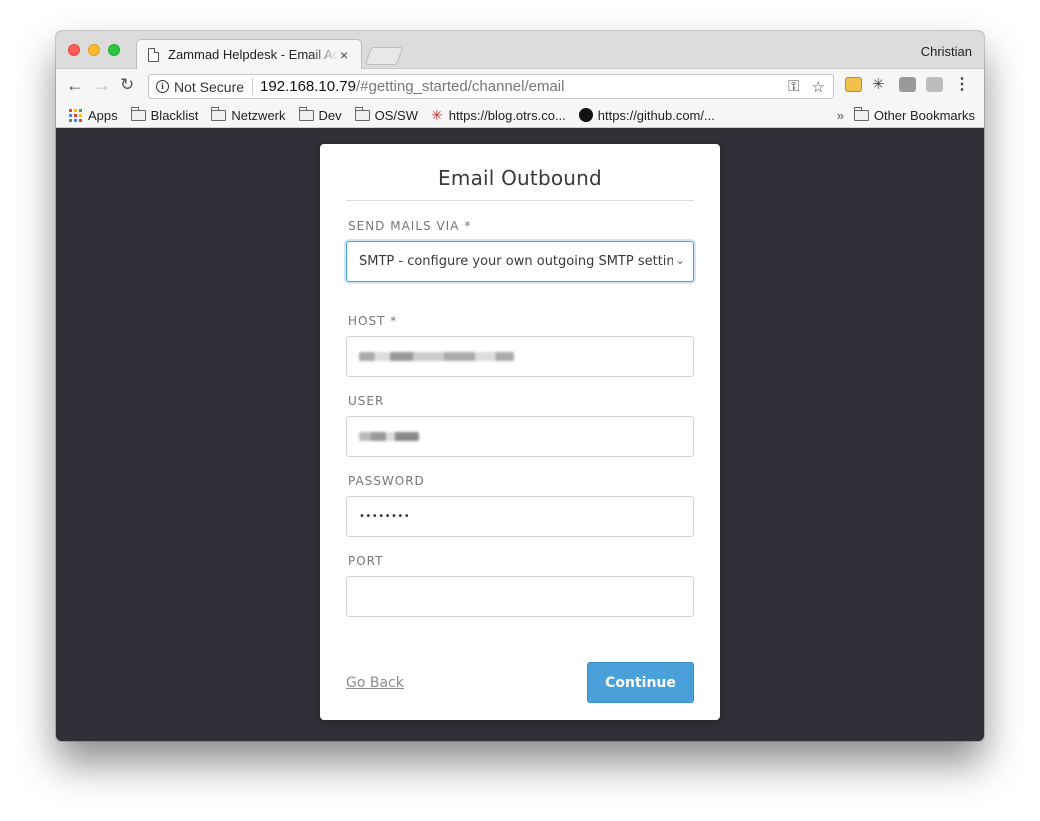 Image resolution: width=1040 pixels, height=821 pixels. Describe the element at coordinates (162, 86) in the screenshot. I see `info-icon: i` at that location.